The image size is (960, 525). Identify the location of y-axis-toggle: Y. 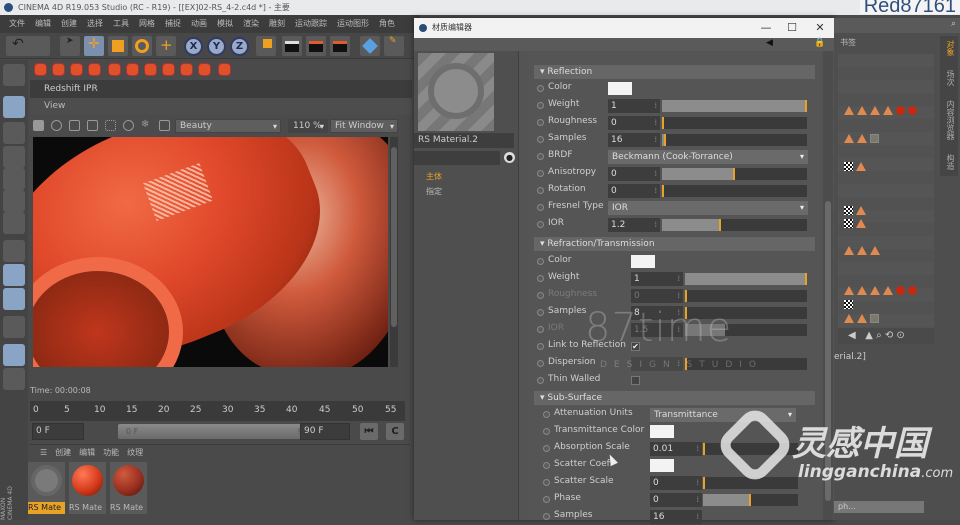
(216, 46).